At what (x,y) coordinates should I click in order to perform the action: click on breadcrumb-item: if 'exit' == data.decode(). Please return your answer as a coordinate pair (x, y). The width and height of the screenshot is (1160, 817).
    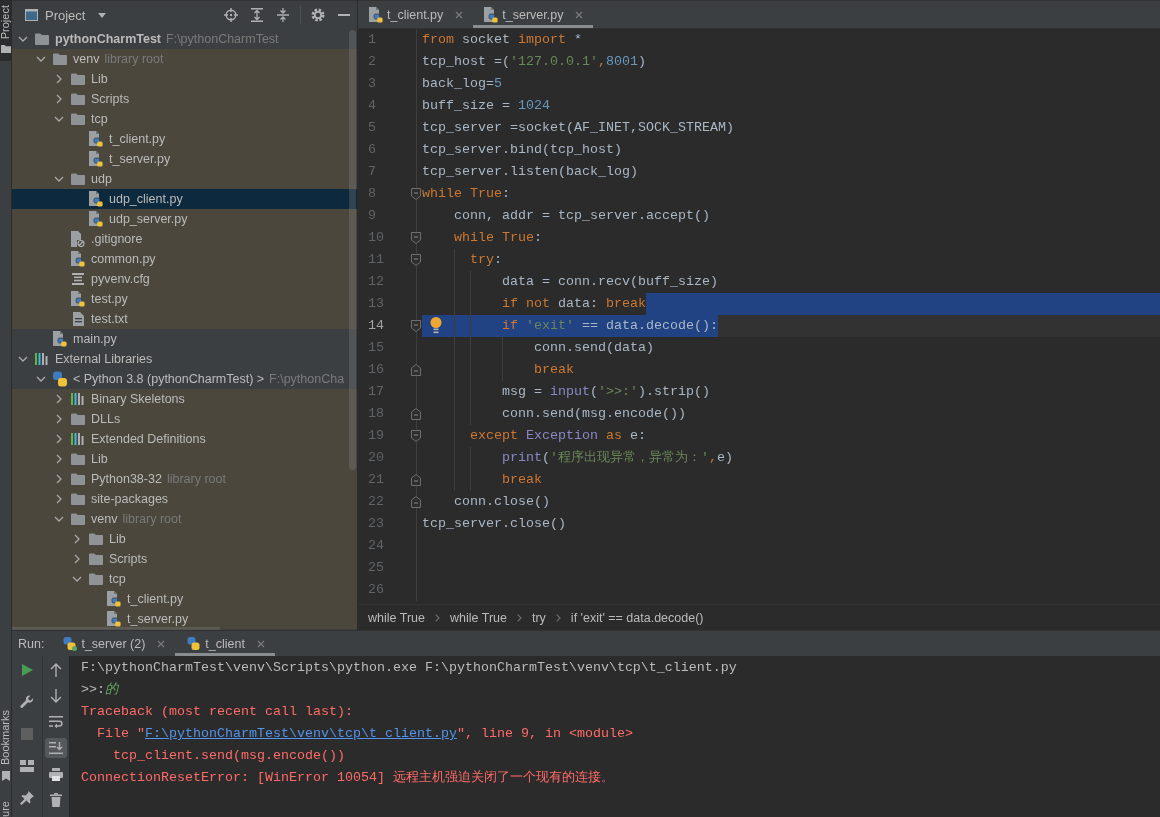
    Looking at the image, I should click on (637, 617).